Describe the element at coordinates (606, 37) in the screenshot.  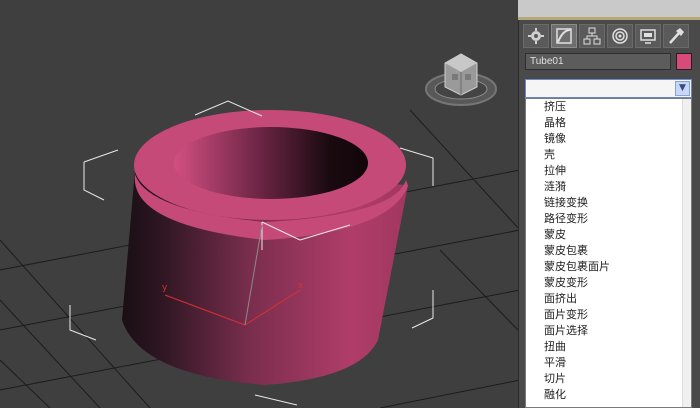
I see `command-panel-tabs` at that location.